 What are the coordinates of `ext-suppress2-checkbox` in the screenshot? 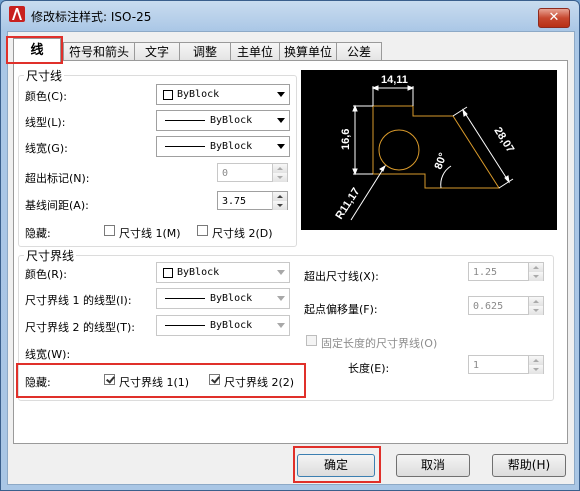 It's located at (214, 379).